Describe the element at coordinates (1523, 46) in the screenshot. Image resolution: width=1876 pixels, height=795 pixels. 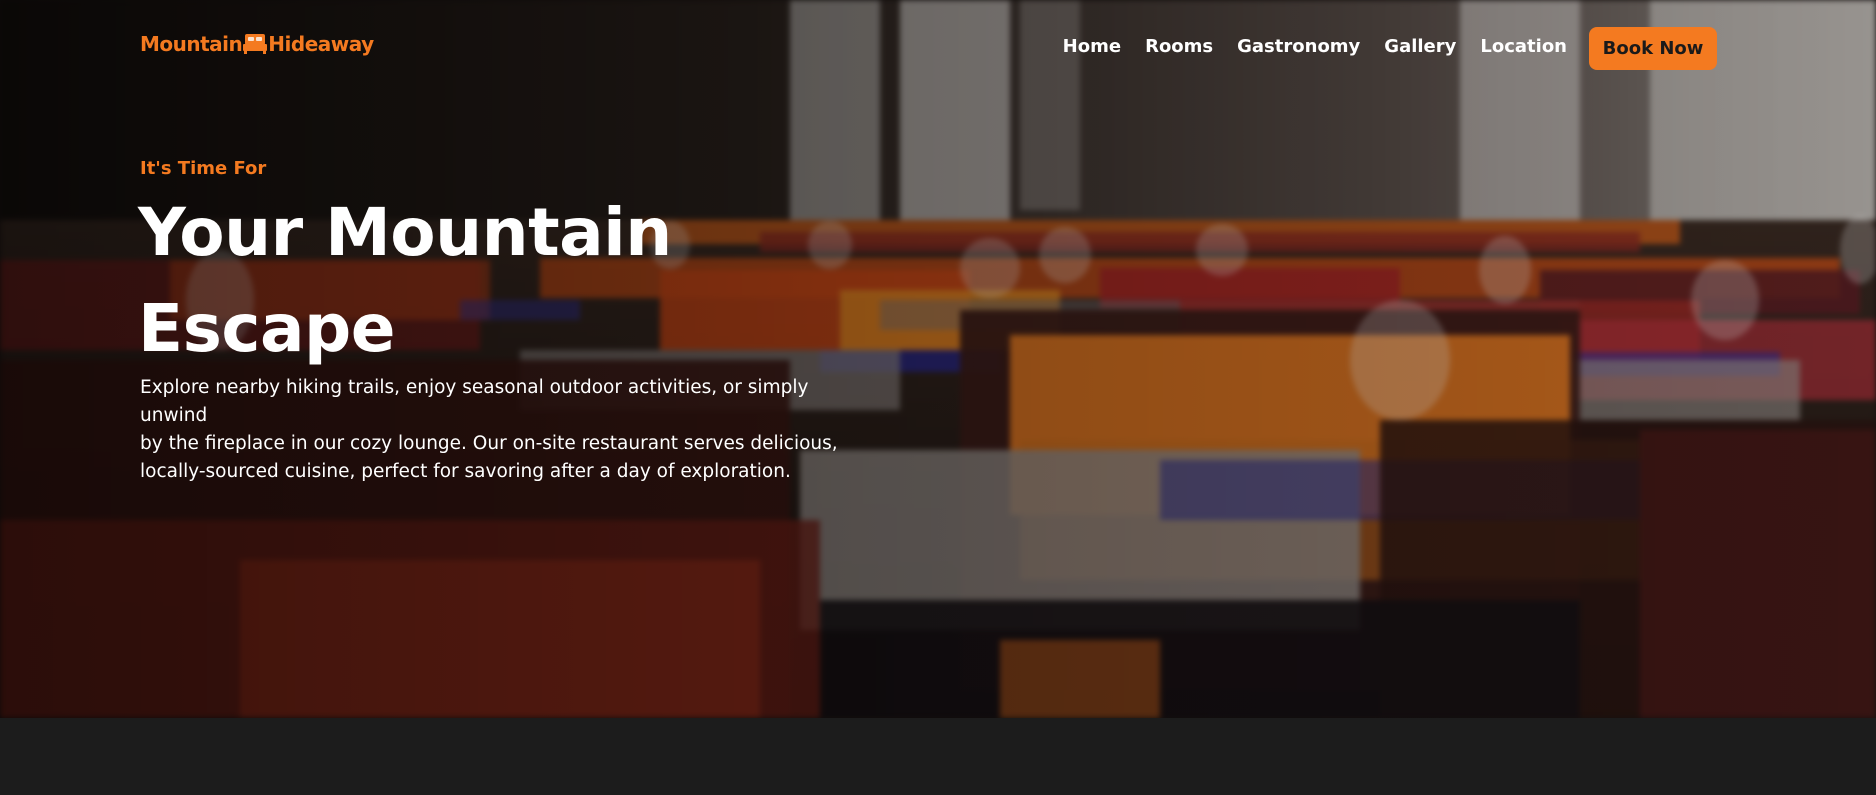
I see `nav-item-location: Location` at that location.